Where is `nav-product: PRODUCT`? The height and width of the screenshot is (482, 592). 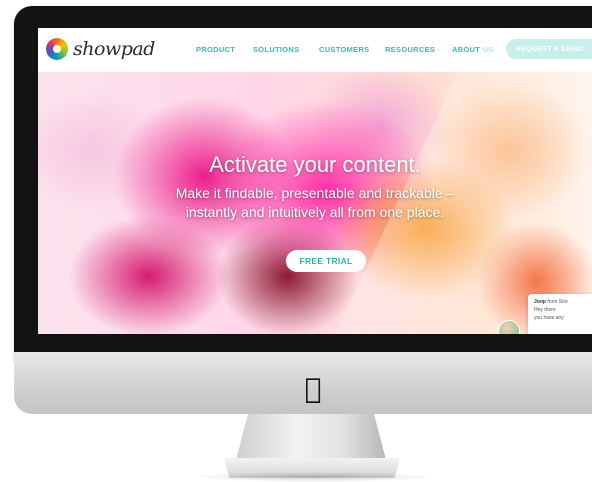
nav-product: PRODUCT is located at coordinates (215, 49).